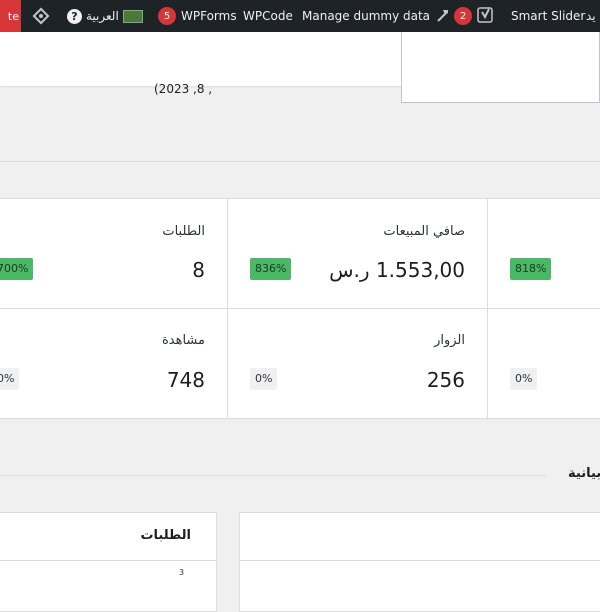 This screenshot has height=612, width=600. Describe the element at coordinates (271, 269) in the screenshot. I see `stat-net-sales-delta: 836%` at that location.